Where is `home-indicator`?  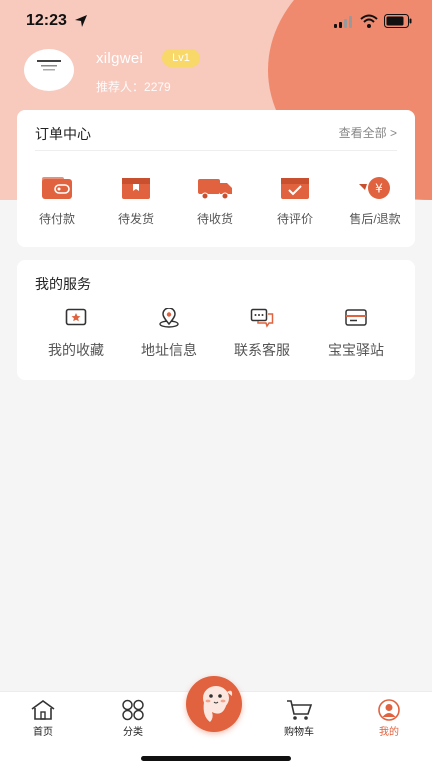
home-indicator is located at coordinates (216, 758).